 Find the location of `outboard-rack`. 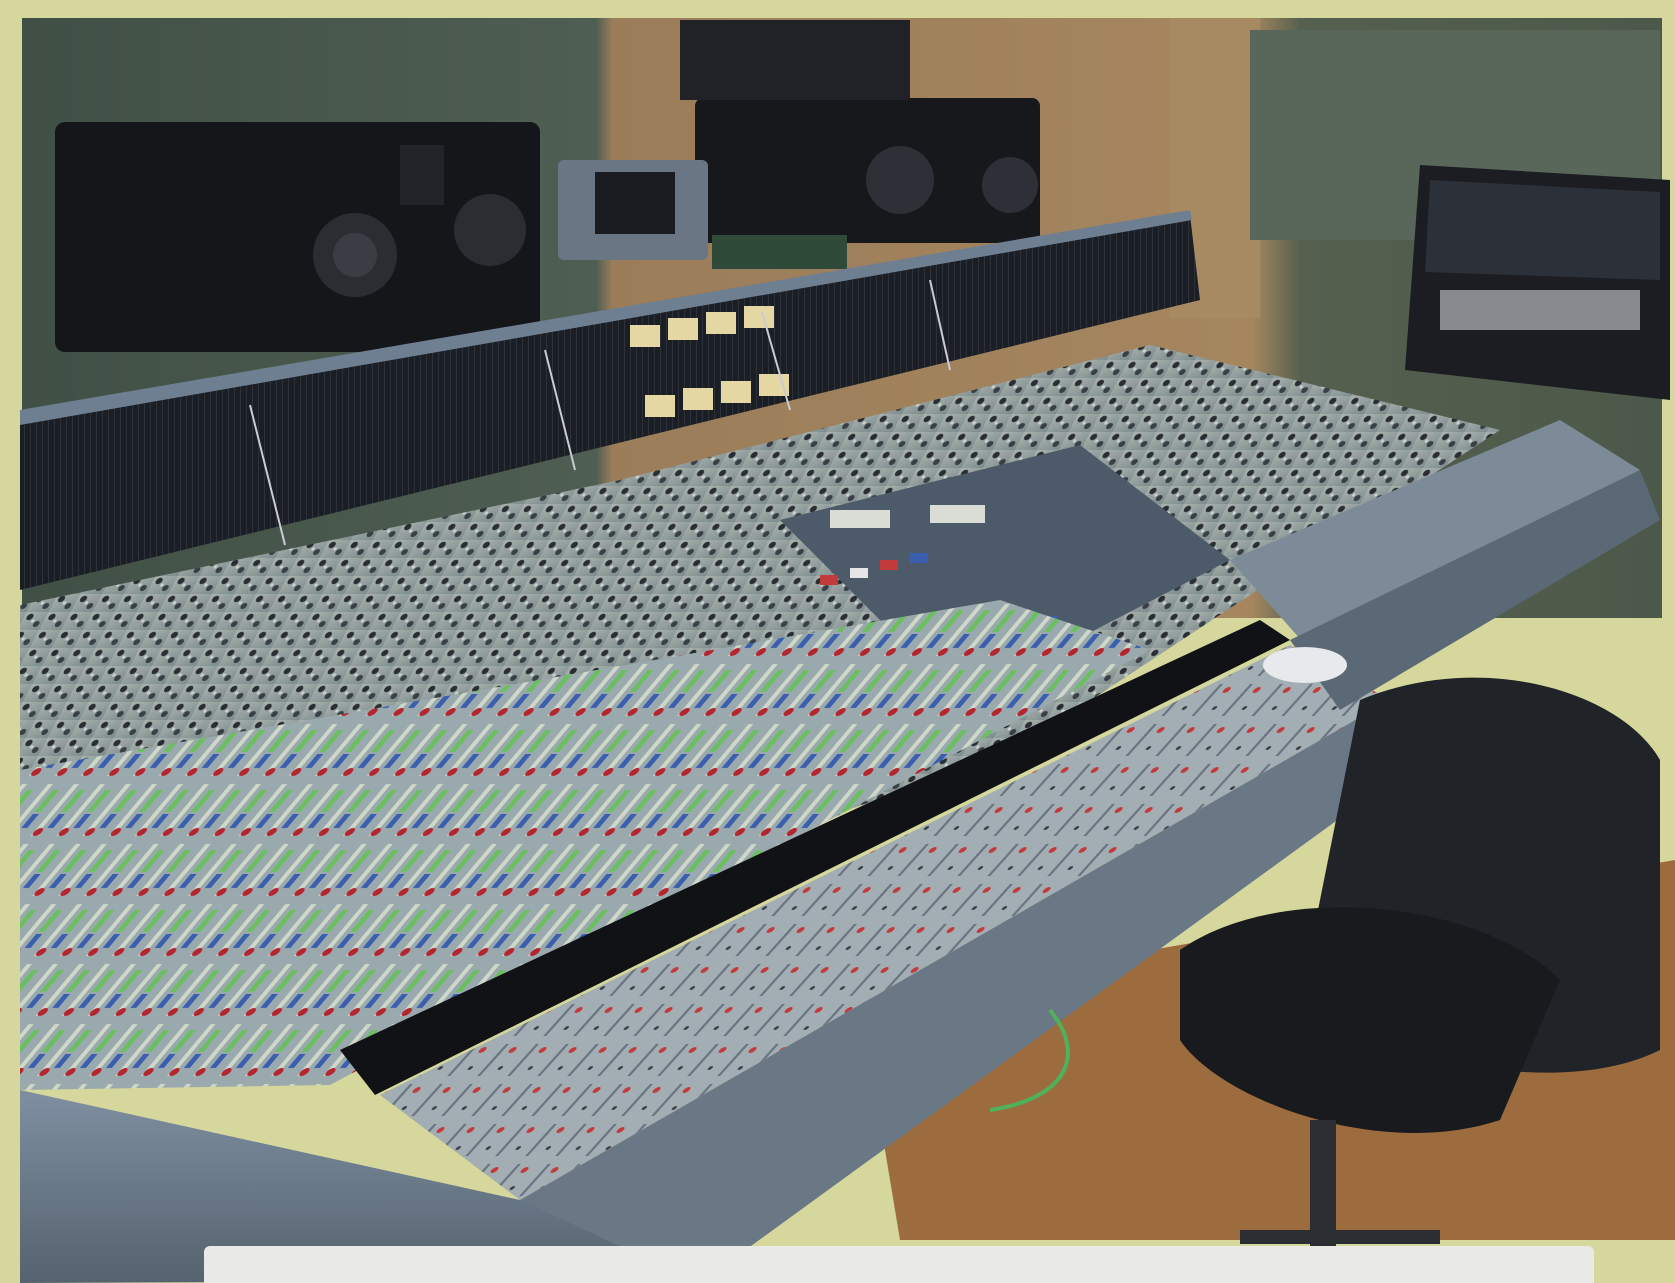

outboard-rack is located at coordinates (1537, 282).